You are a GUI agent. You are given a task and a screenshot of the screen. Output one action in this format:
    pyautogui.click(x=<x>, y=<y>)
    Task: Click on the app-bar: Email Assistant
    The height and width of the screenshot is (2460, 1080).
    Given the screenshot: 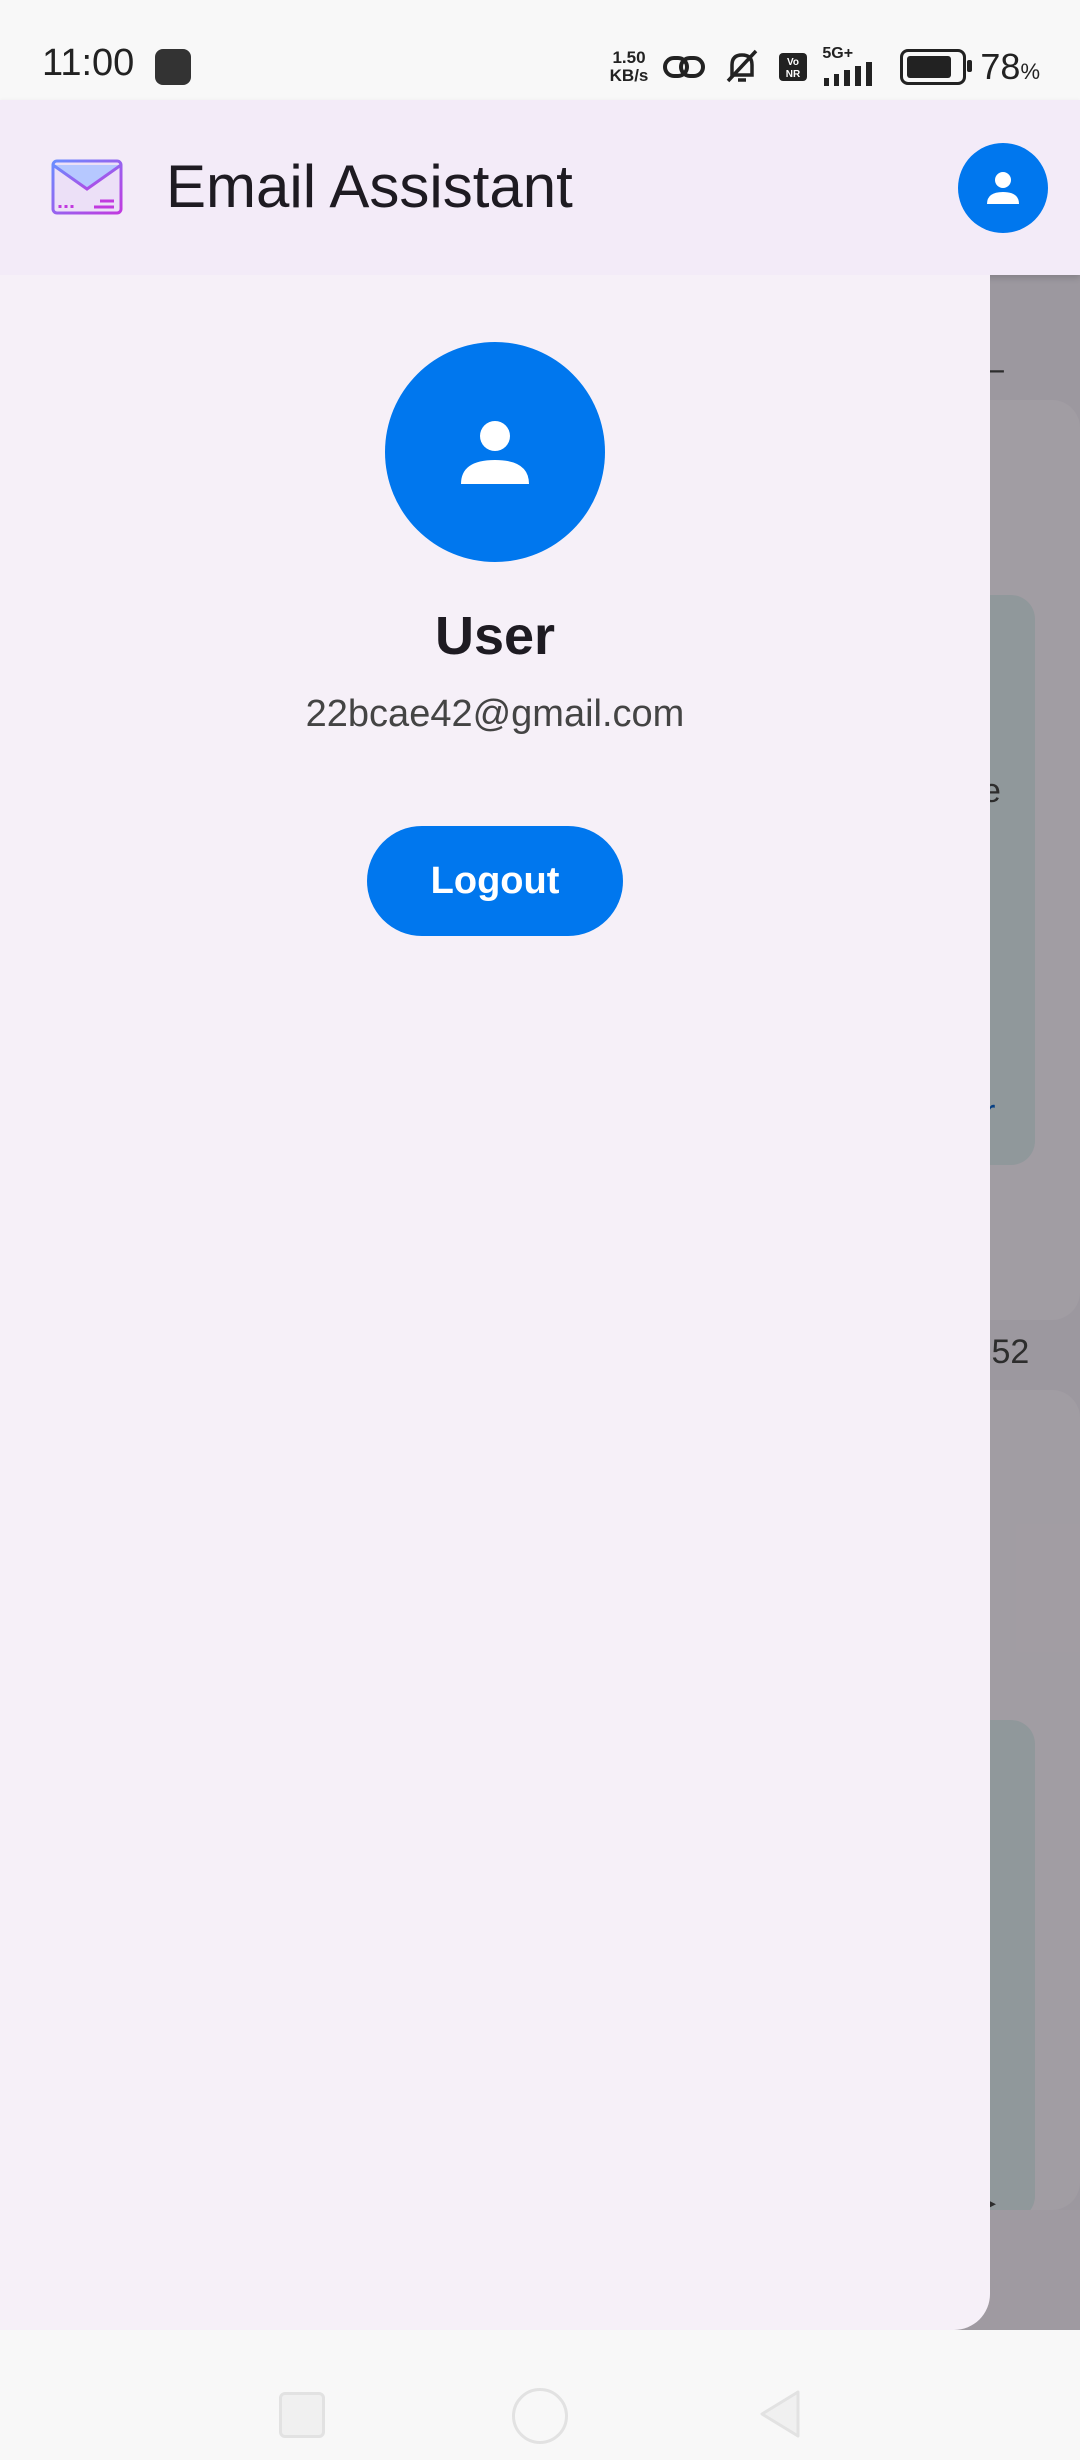 What is the action you would take?
    pyautogui.click(x=540, y=187)
    